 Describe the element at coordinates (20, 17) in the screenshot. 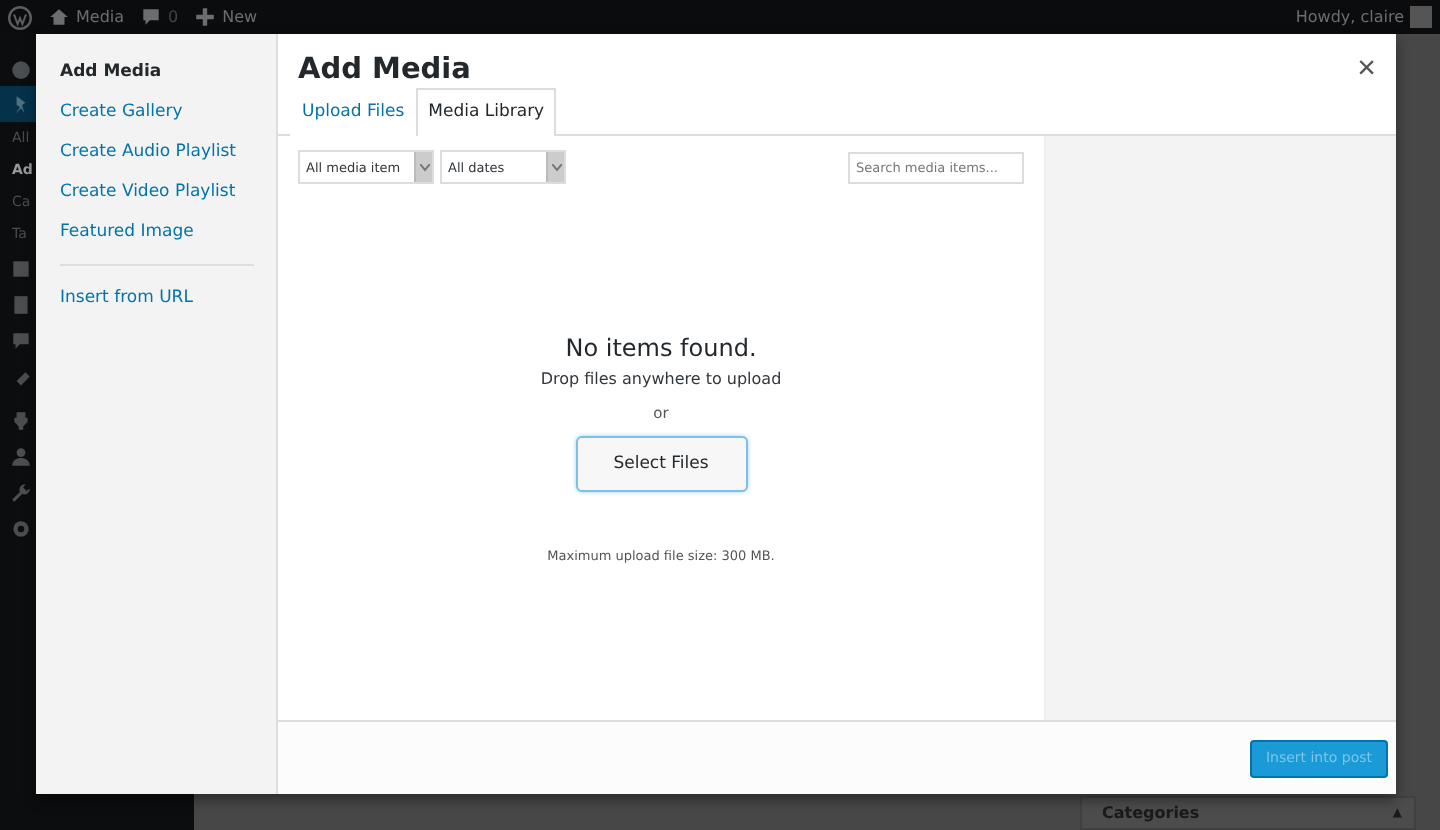

I see `wordpress-logo-icon` at that location.